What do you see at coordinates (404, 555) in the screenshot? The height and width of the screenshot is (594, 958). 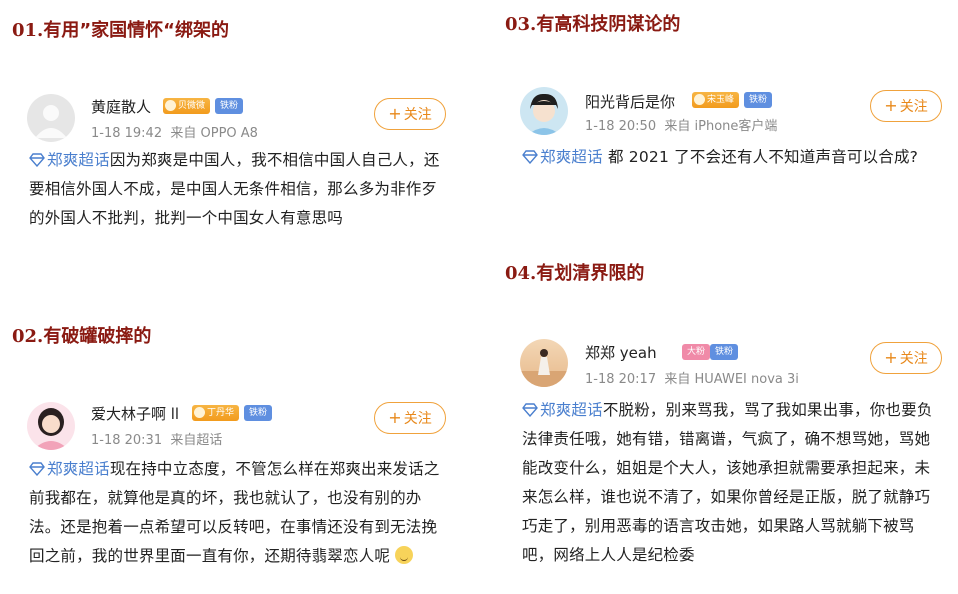 I see `emoji-icon` at bounding box center [404, 555].